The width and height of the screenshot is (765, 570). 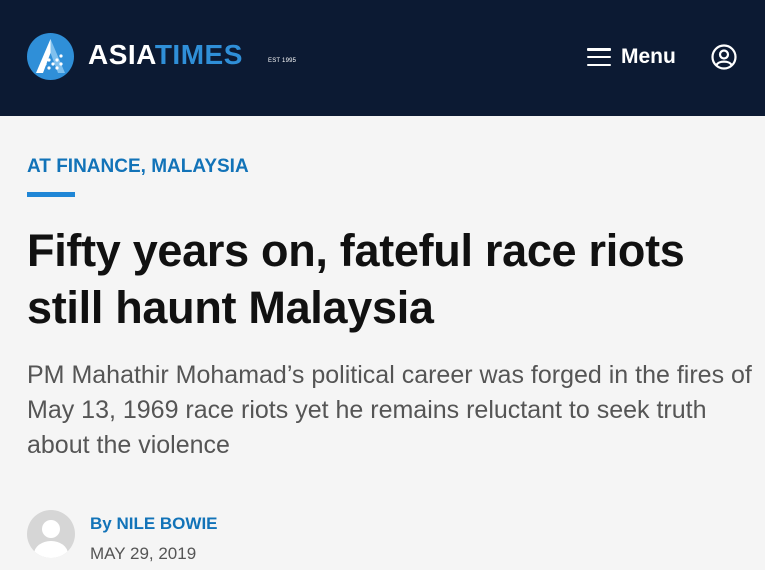 What do you see at coordinates (143, 553) in the screenshot?
I see `publish-date: MAY 29, 2019` at bounding box center [143, 553].